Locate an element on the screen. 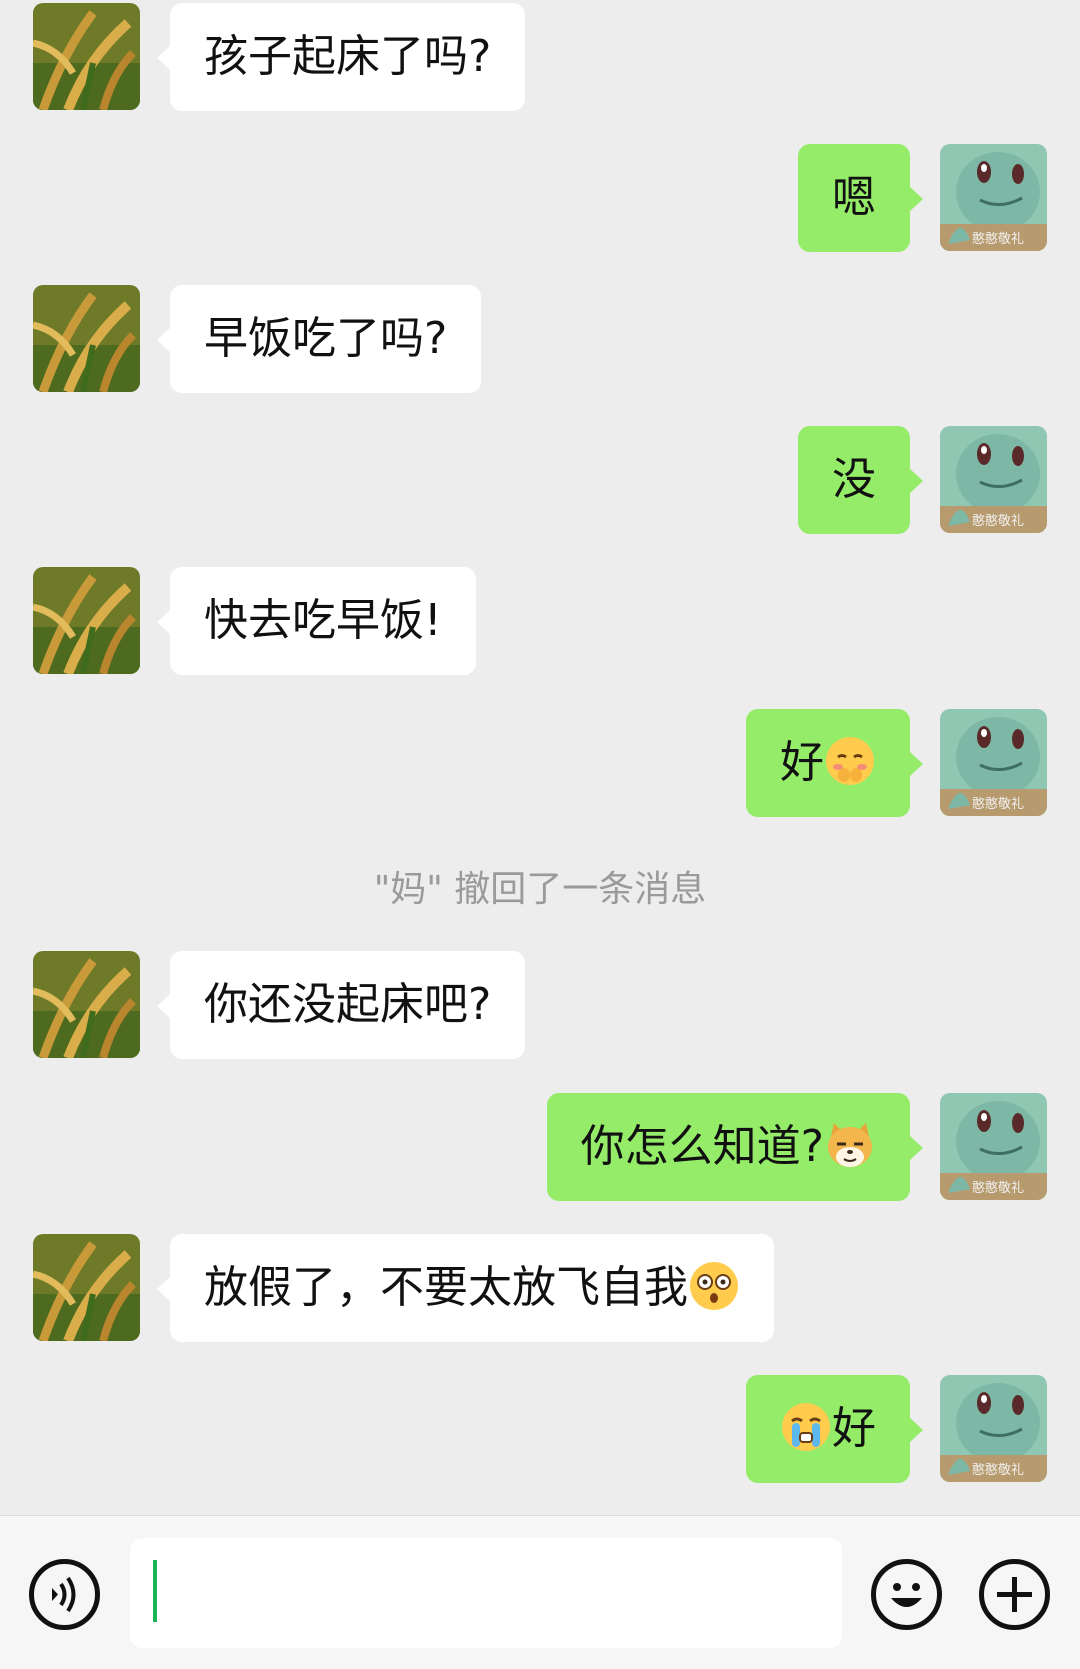 This screenshot has height=1669, width=1080. shy-face-icon is located at coordinates (850, 761).